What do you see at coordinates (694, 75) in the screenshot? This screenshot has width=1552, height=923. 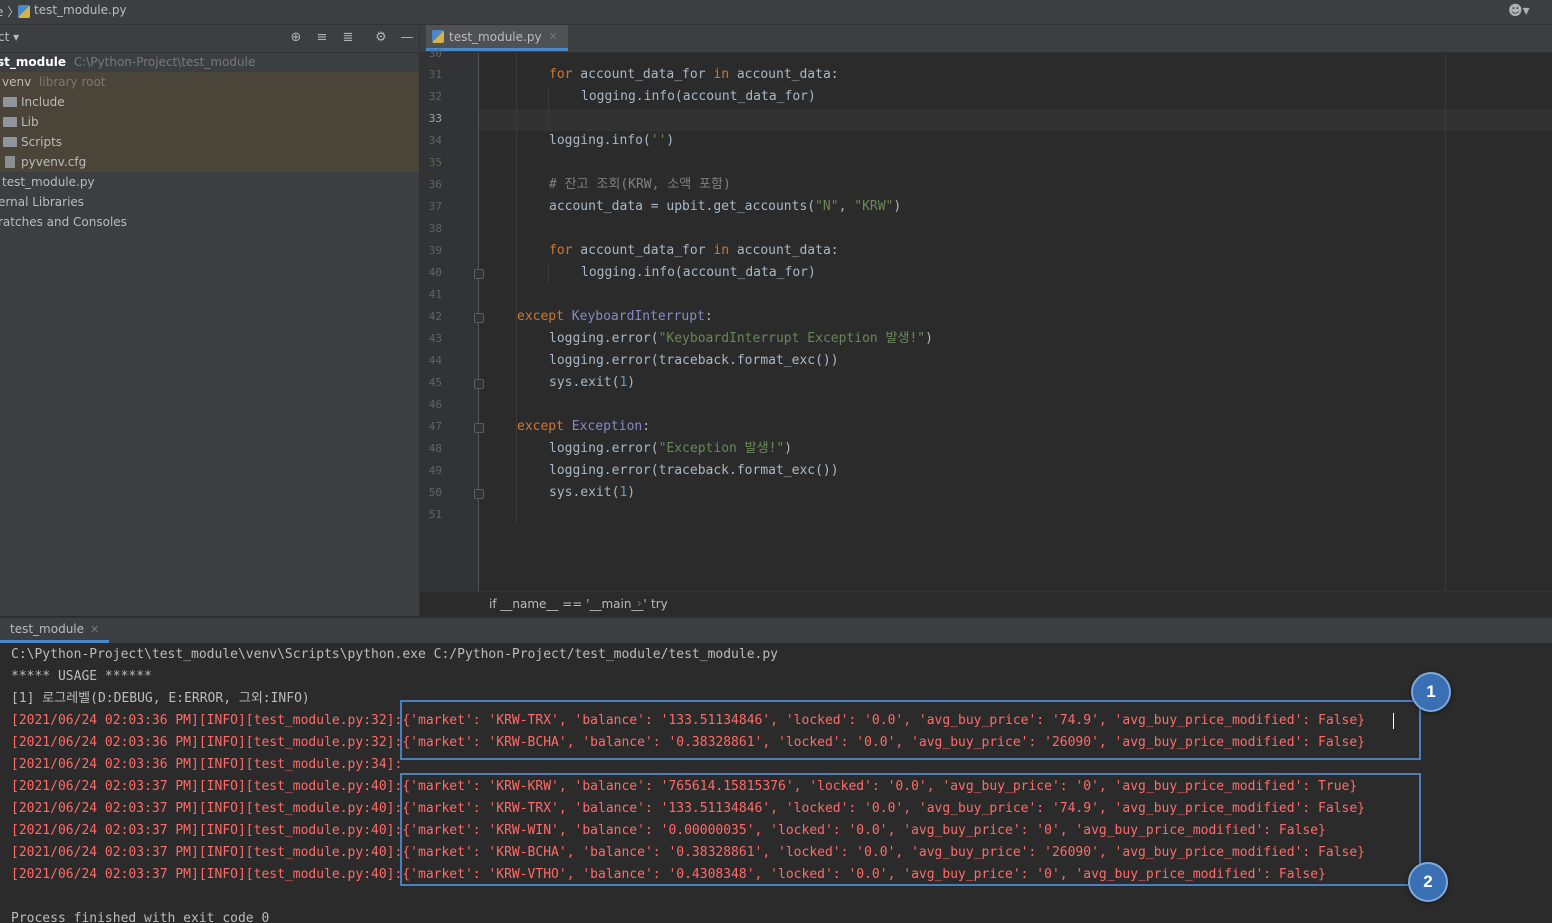 I see `code-line-31: for account_data_for in account_data:` at bounding box center [694, 75].